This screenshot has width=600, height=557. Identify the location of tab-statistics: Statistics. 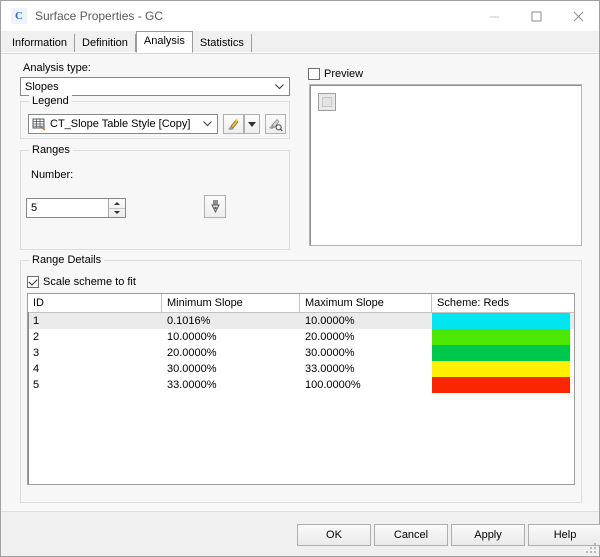
(222, 43).